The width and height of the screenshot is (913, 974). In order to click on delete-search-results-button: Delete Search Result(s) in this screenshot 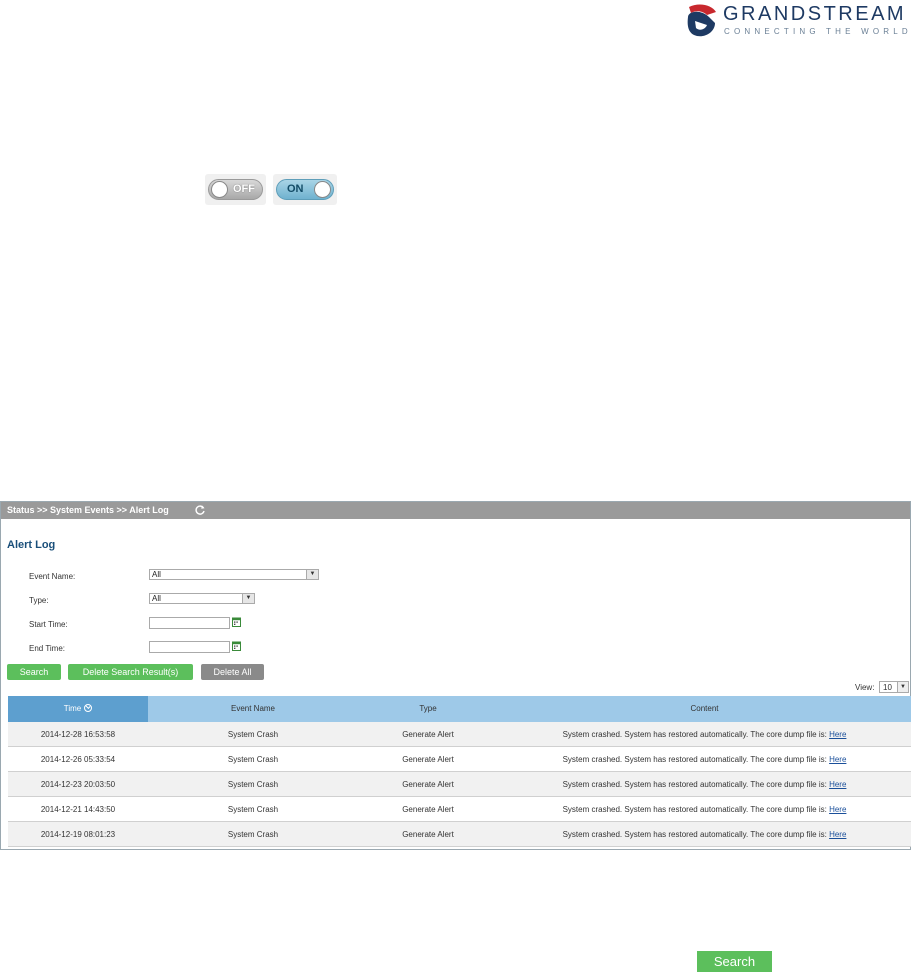, I will do `click(130, 672)`.